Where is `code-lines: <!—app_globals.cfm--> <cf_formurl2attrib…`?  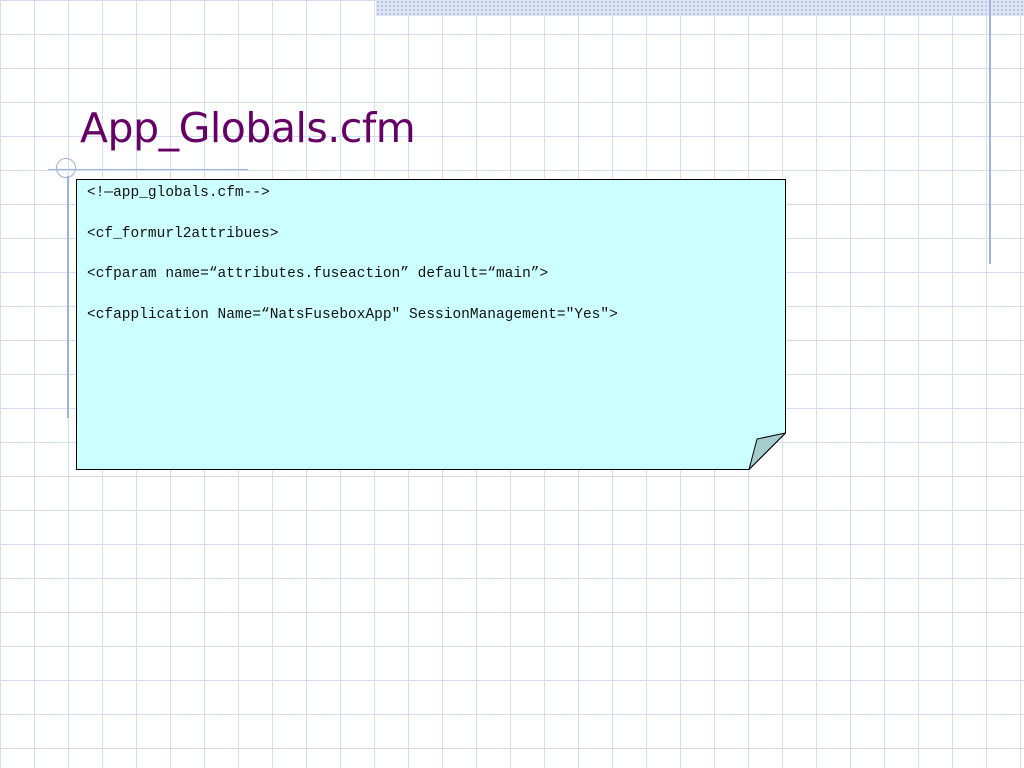 code-lines: <!—app_globals.cfm--> <cf_formurl2attrib… is located at coordinates (416, 266).